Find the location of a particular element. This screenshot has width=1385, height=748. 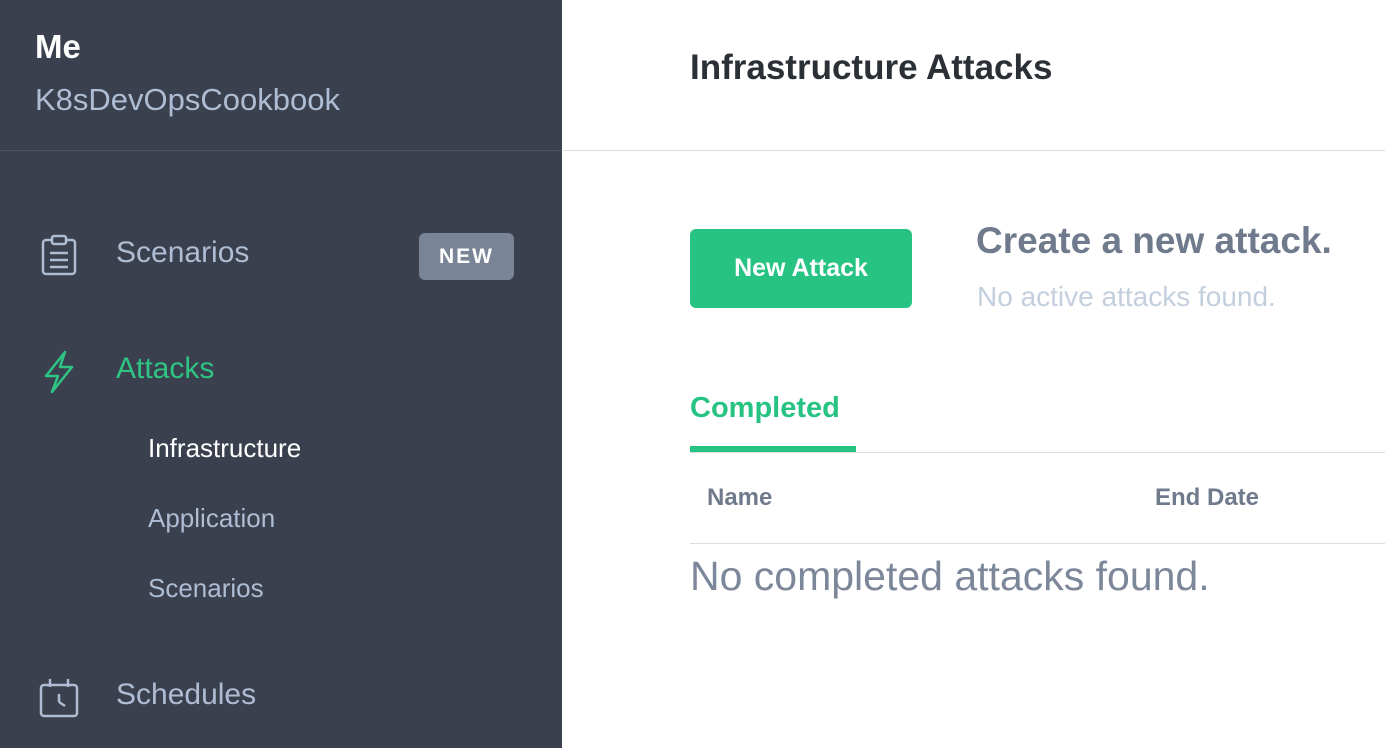

account-header: Me K8sDevOpsCookbook is located at coordinates (281, 75).